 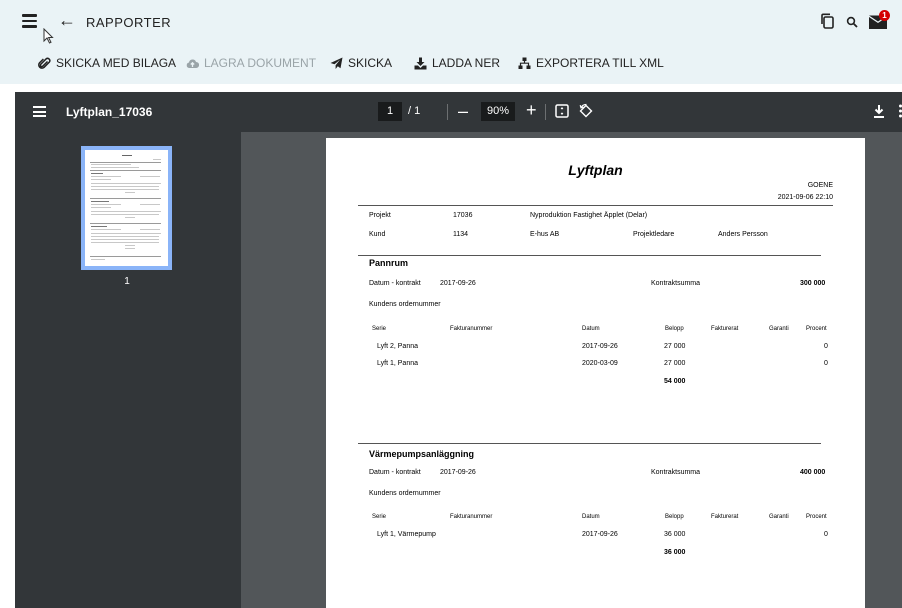 I want to click on download-icon, so click(x=420, y=63).